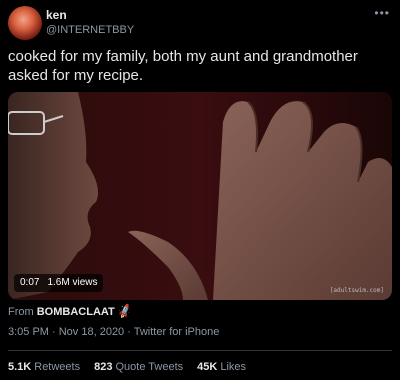  Describe the element at coordinates (76, 312) in the screenshot. I see `from-account-link: BOMBACLAAT` at that location.